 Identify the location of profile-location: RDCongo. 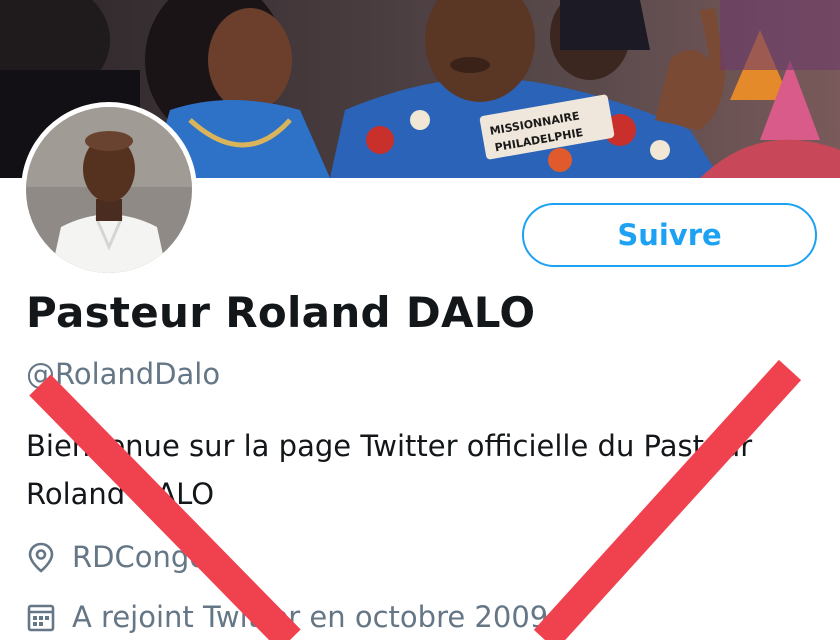
(116, 557).